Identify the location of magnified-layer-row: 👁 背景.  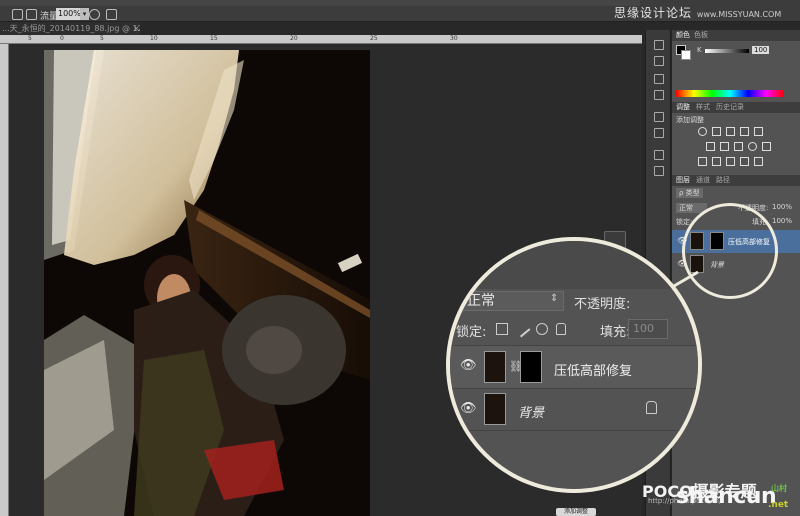
(574, 410).